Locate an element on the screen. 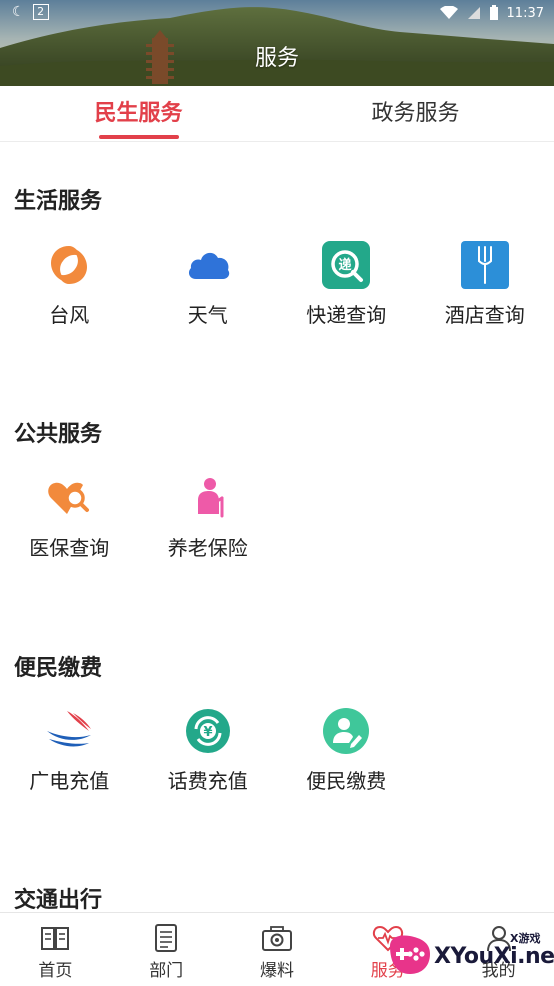  section-title-life-services: 生活服务 is located at coordinates (58, 201).